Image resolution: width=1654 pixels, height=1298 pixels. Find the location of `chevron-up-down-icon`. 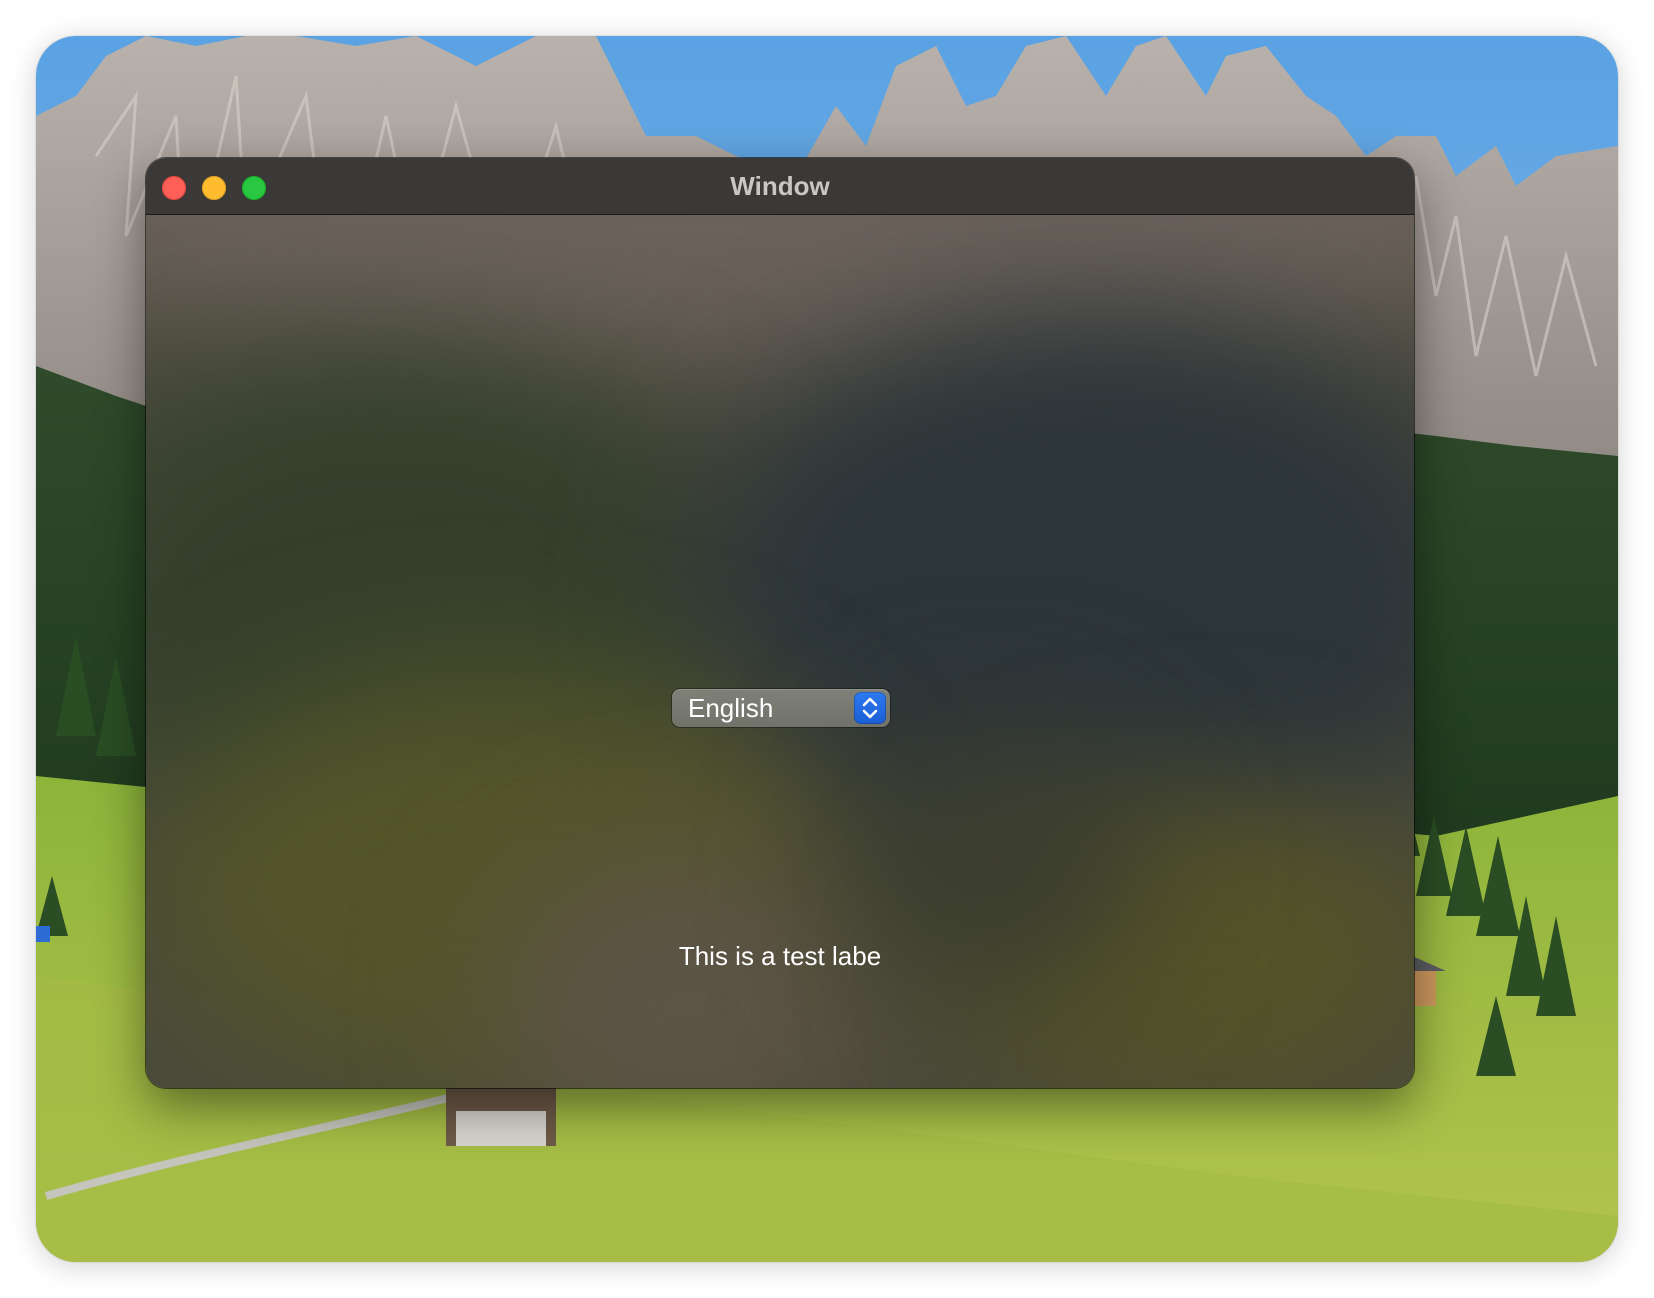

chevron-up-down-icon is located at coordinates (870, 708).